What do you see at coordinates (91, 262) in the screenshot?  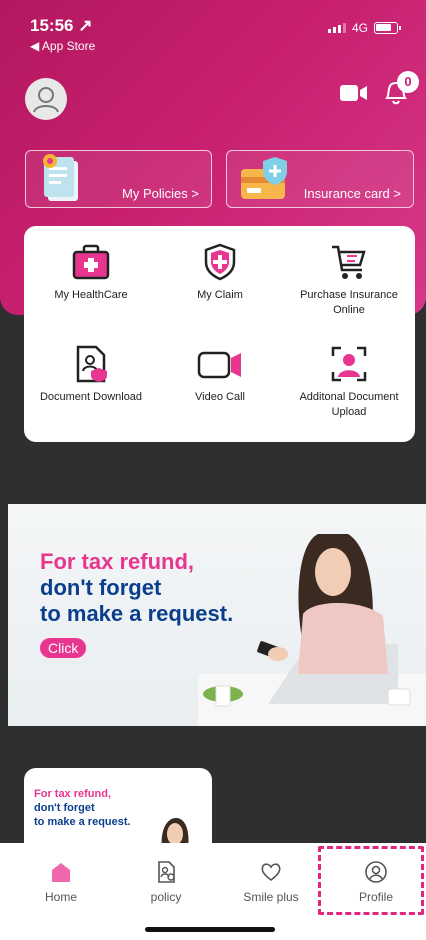 I see `medical-kit-icon` at bounding box center [91, 262].